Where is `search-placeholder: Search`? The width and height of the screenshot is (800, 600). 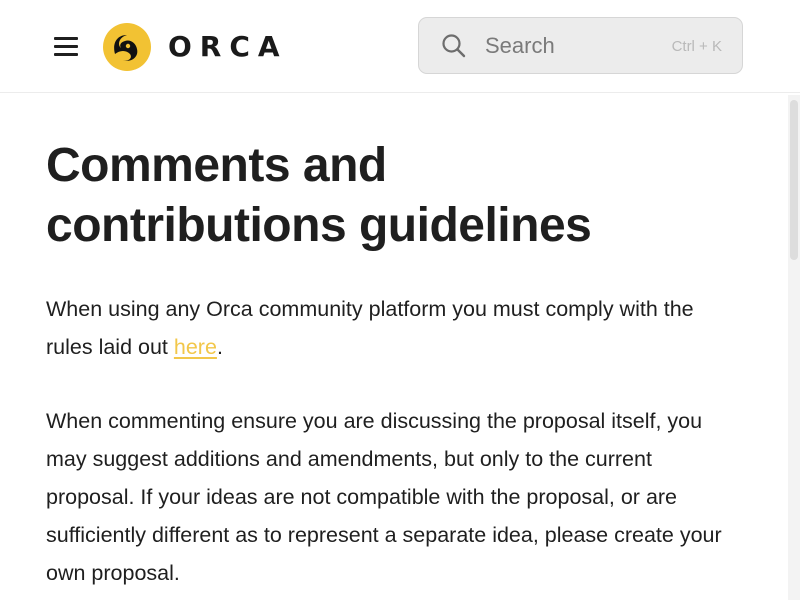
search-placeholder: Search is located at coordinates (520, 45).